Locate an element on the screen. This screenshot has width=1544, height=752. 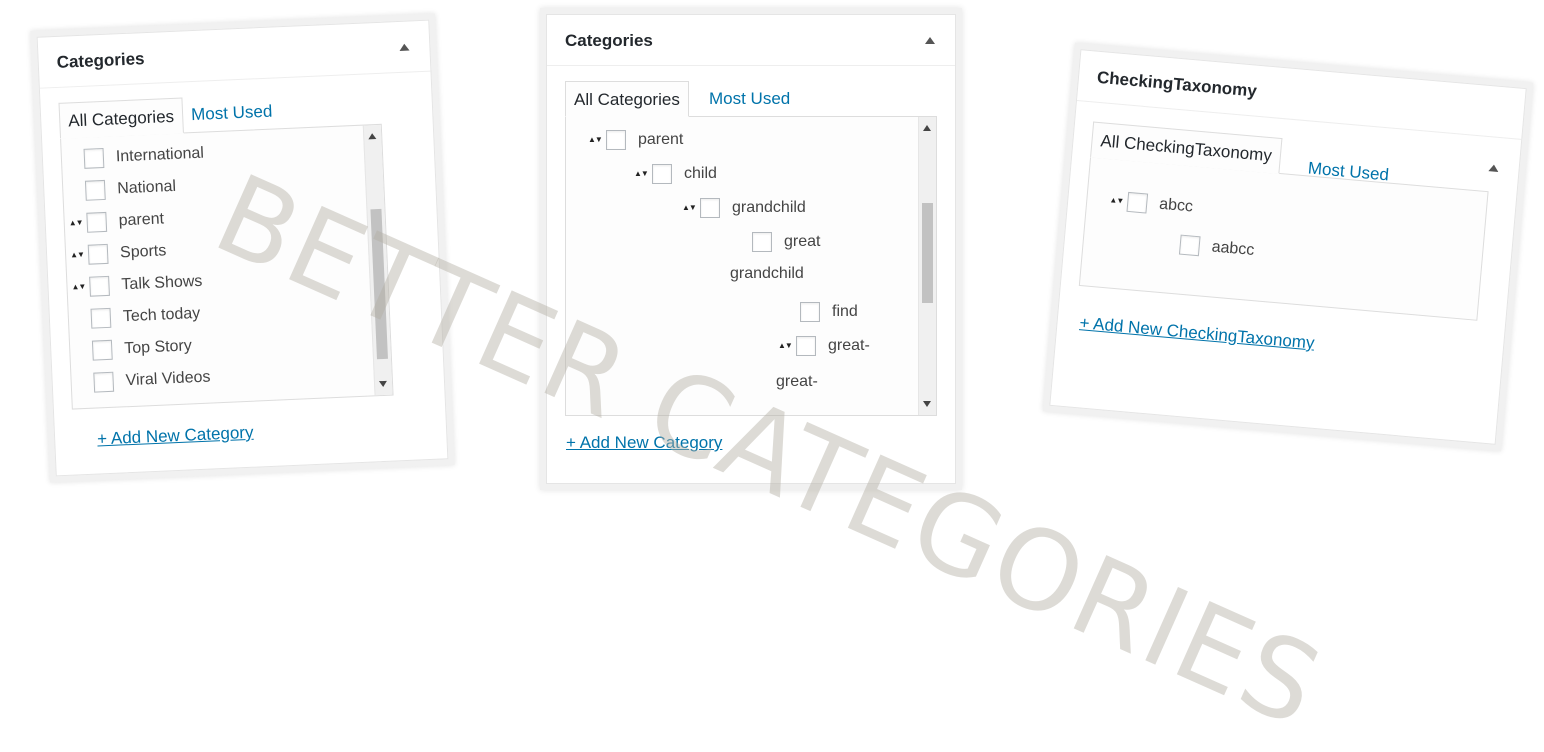
list-item: ▲▼ grandchild is located at coordinates (744, 208).